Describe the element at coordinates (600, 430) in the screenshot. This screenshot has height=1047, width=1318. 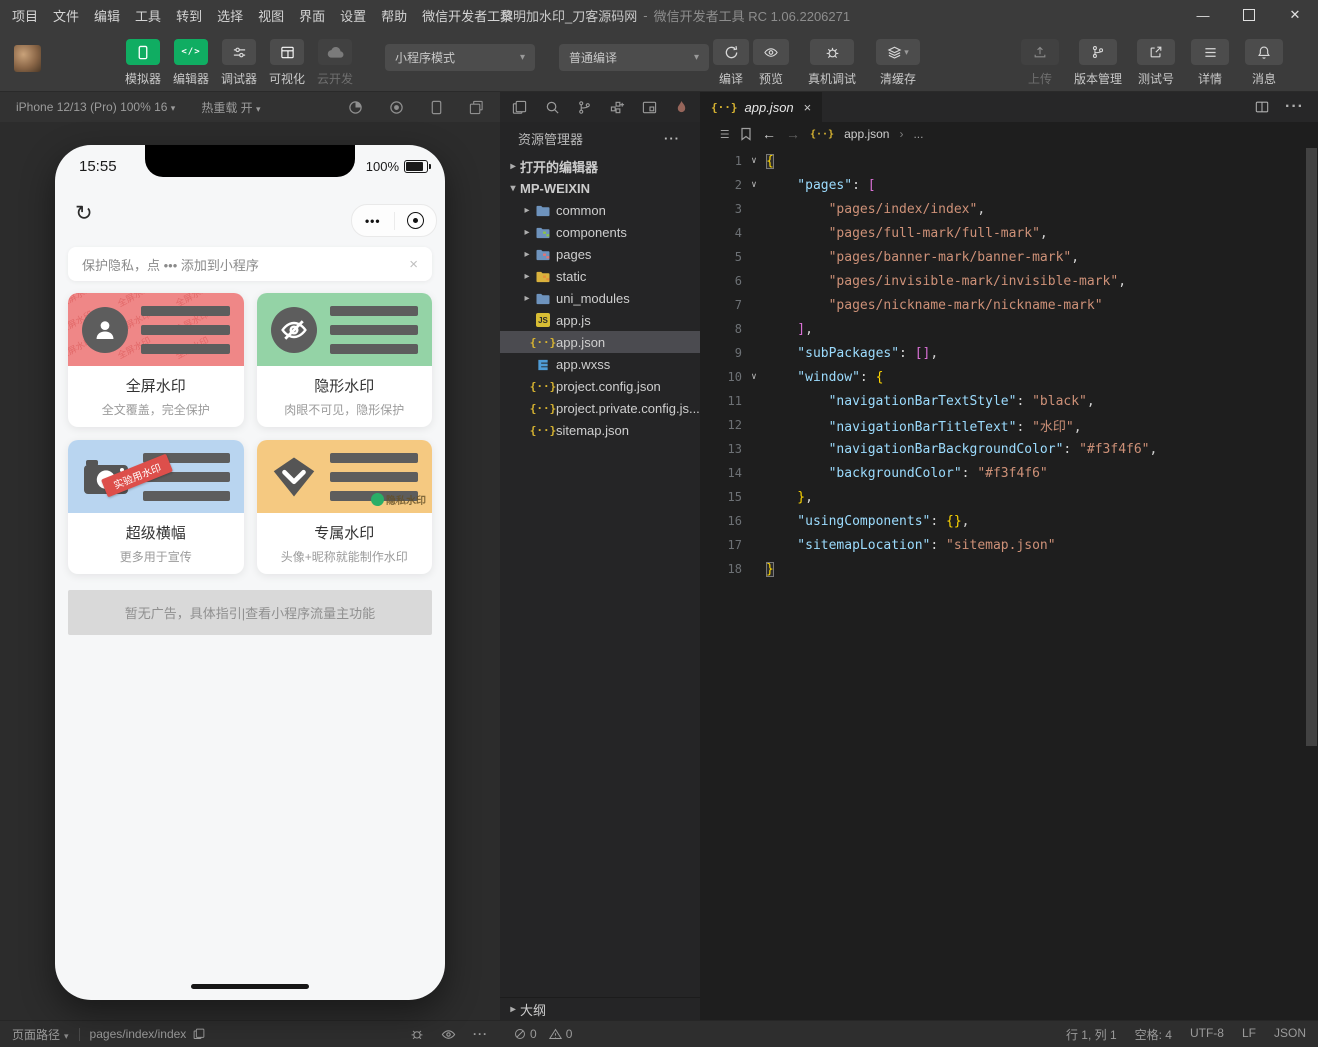
I see `tree-item-sitemap-json: {··} sitemap.json` at that location.